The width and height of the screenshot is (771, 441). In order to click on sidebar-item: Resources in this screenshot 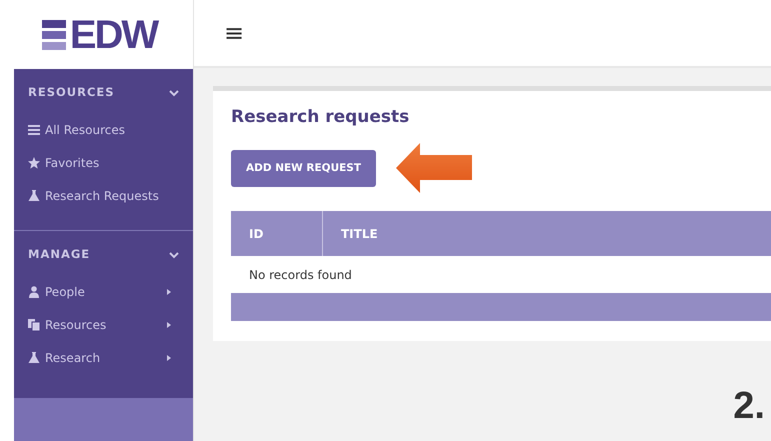, I will do `click(103, 324)`.